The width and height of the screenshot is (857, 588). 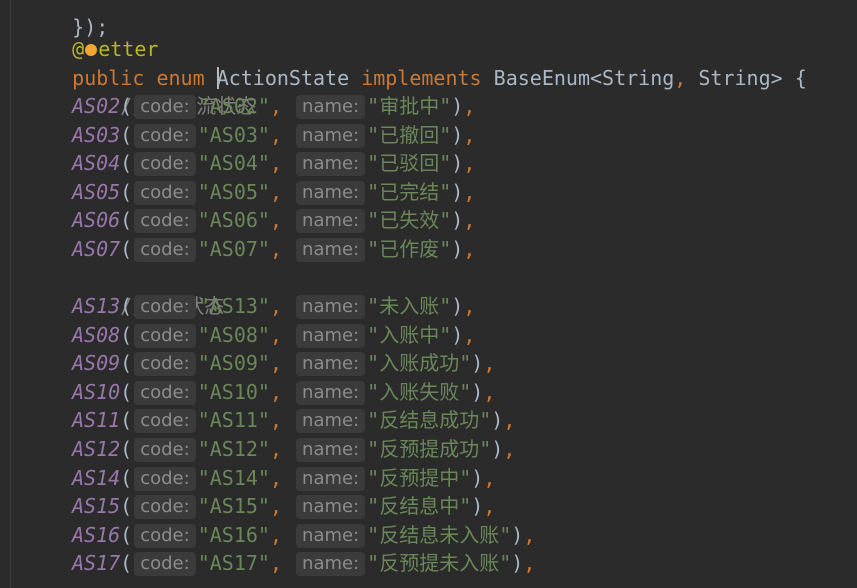 I want to click on label-string: "入账失败", so click(x=419, y=391).